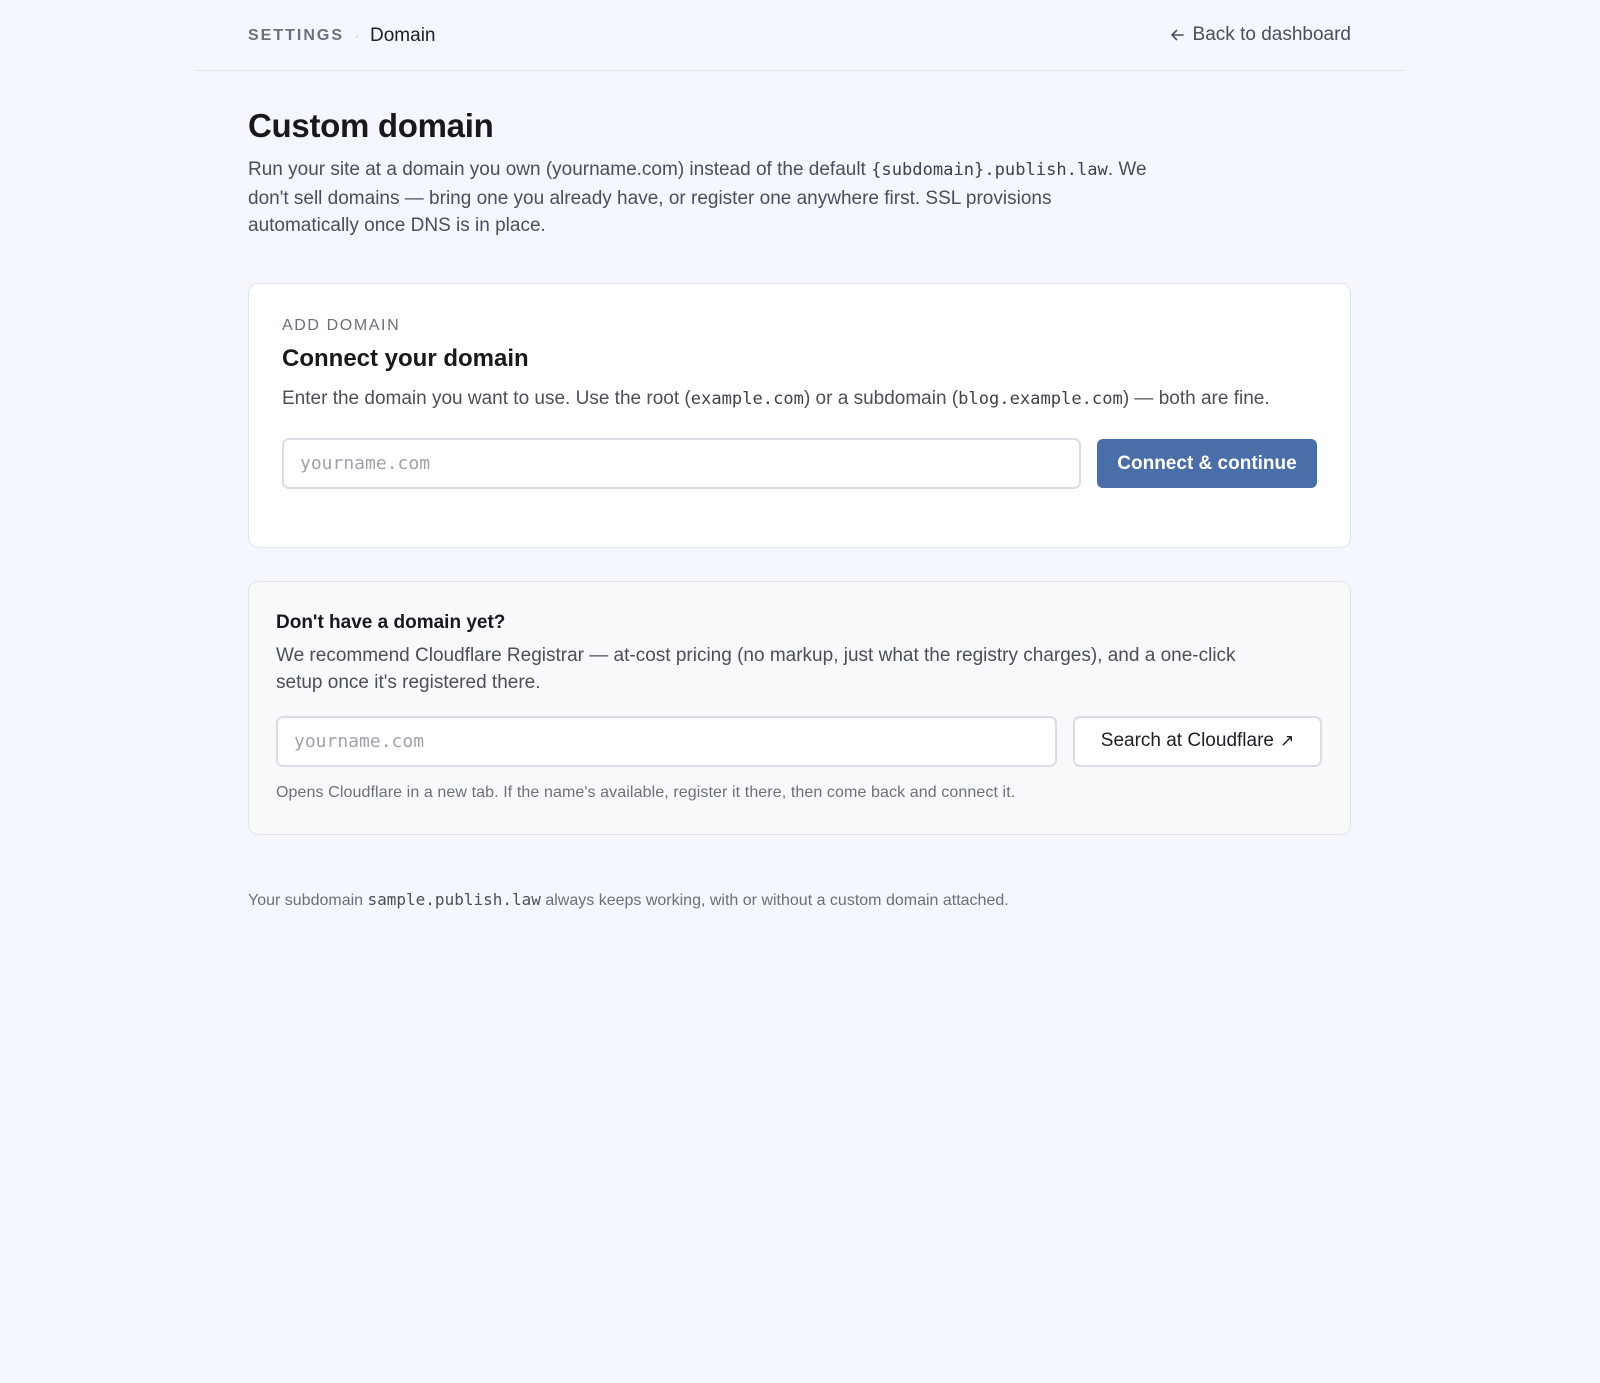  Describe the element at coordinates (1092, 170) in the screenshot. I see `default-subdomain-code-tld: law` at that location.